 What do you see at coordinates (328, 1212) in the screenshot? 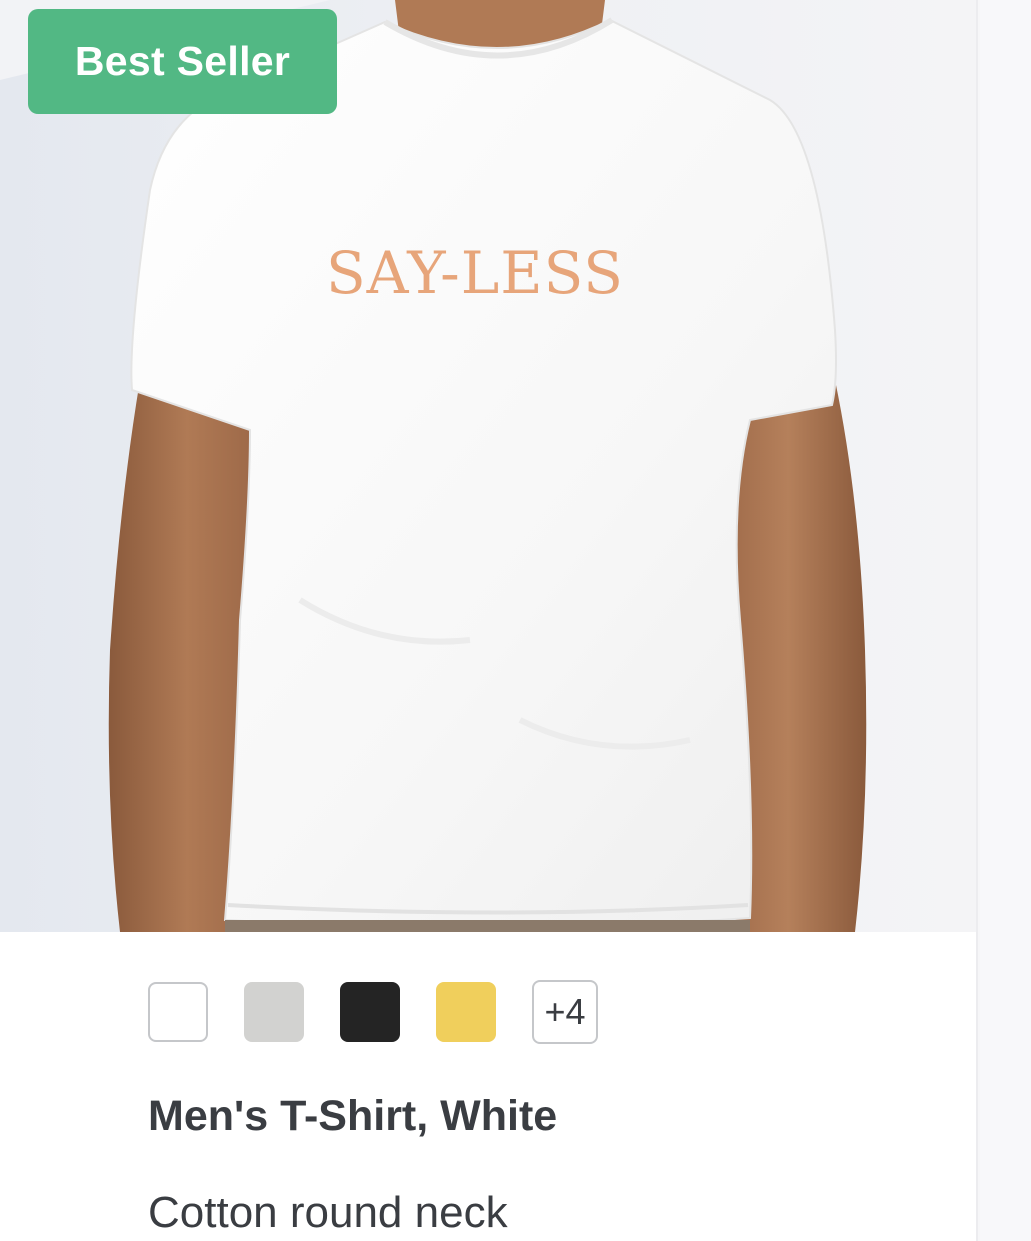
I see `product-subtitle: Cotton round neck` at bounding box center [328, 1212].